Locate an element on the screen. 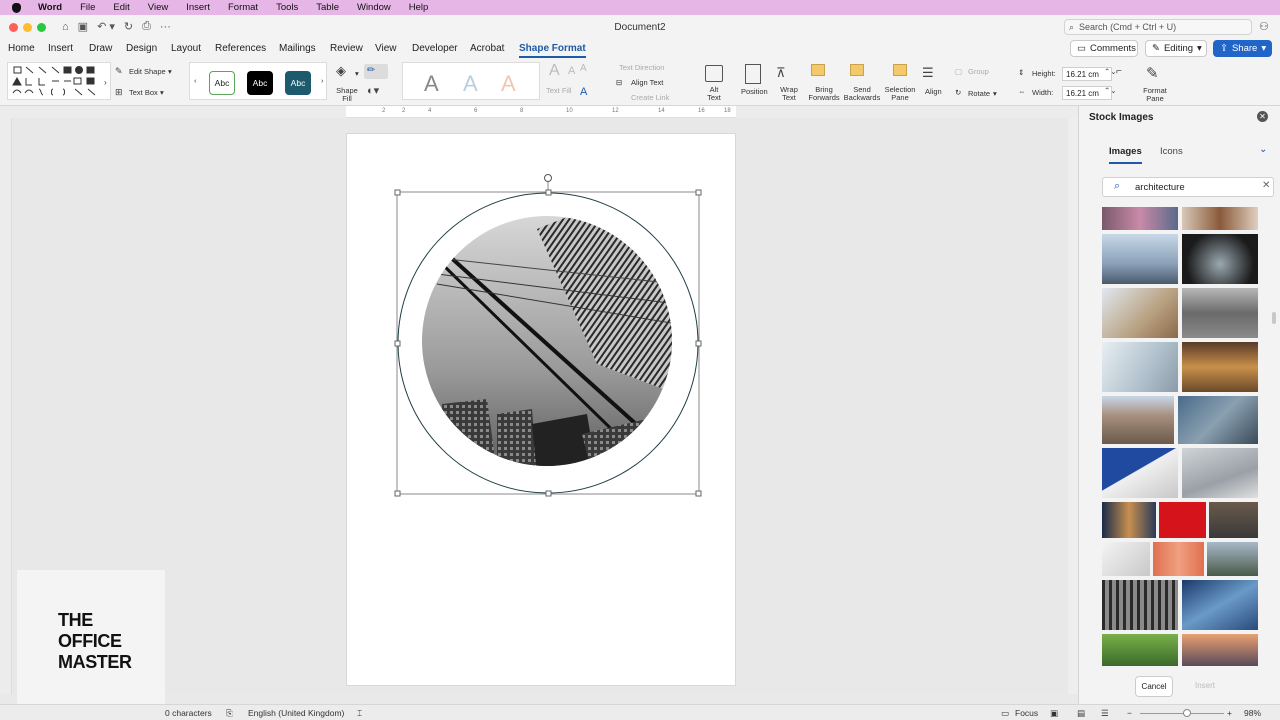 The height and width of the screenshot is (720, 1280). bring-forwards-button: Bring Forwards is located at coordinates (824, 94).